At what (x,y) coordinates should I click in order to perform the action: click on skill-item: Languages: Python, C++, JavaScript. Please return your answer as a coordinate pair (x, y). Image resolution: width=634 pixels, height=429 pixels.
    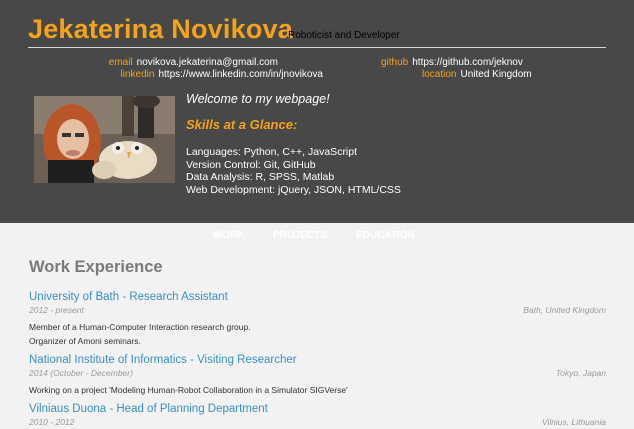
    Looking at the image, I should click on (272, 152).